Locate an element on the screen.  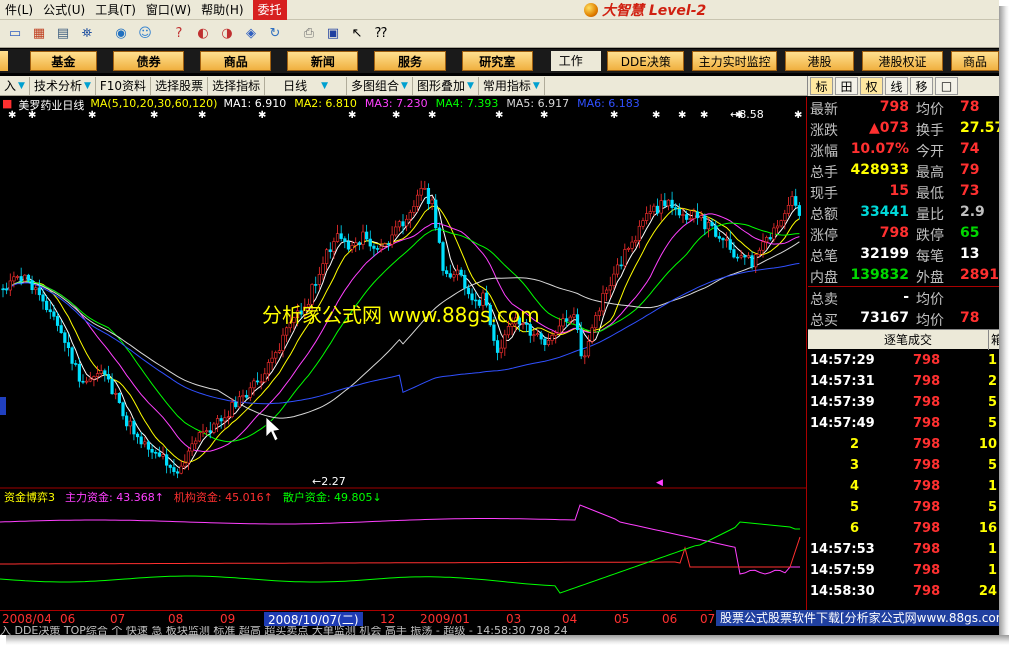
trade-volume: 1 is located at coordinates (992, 570).